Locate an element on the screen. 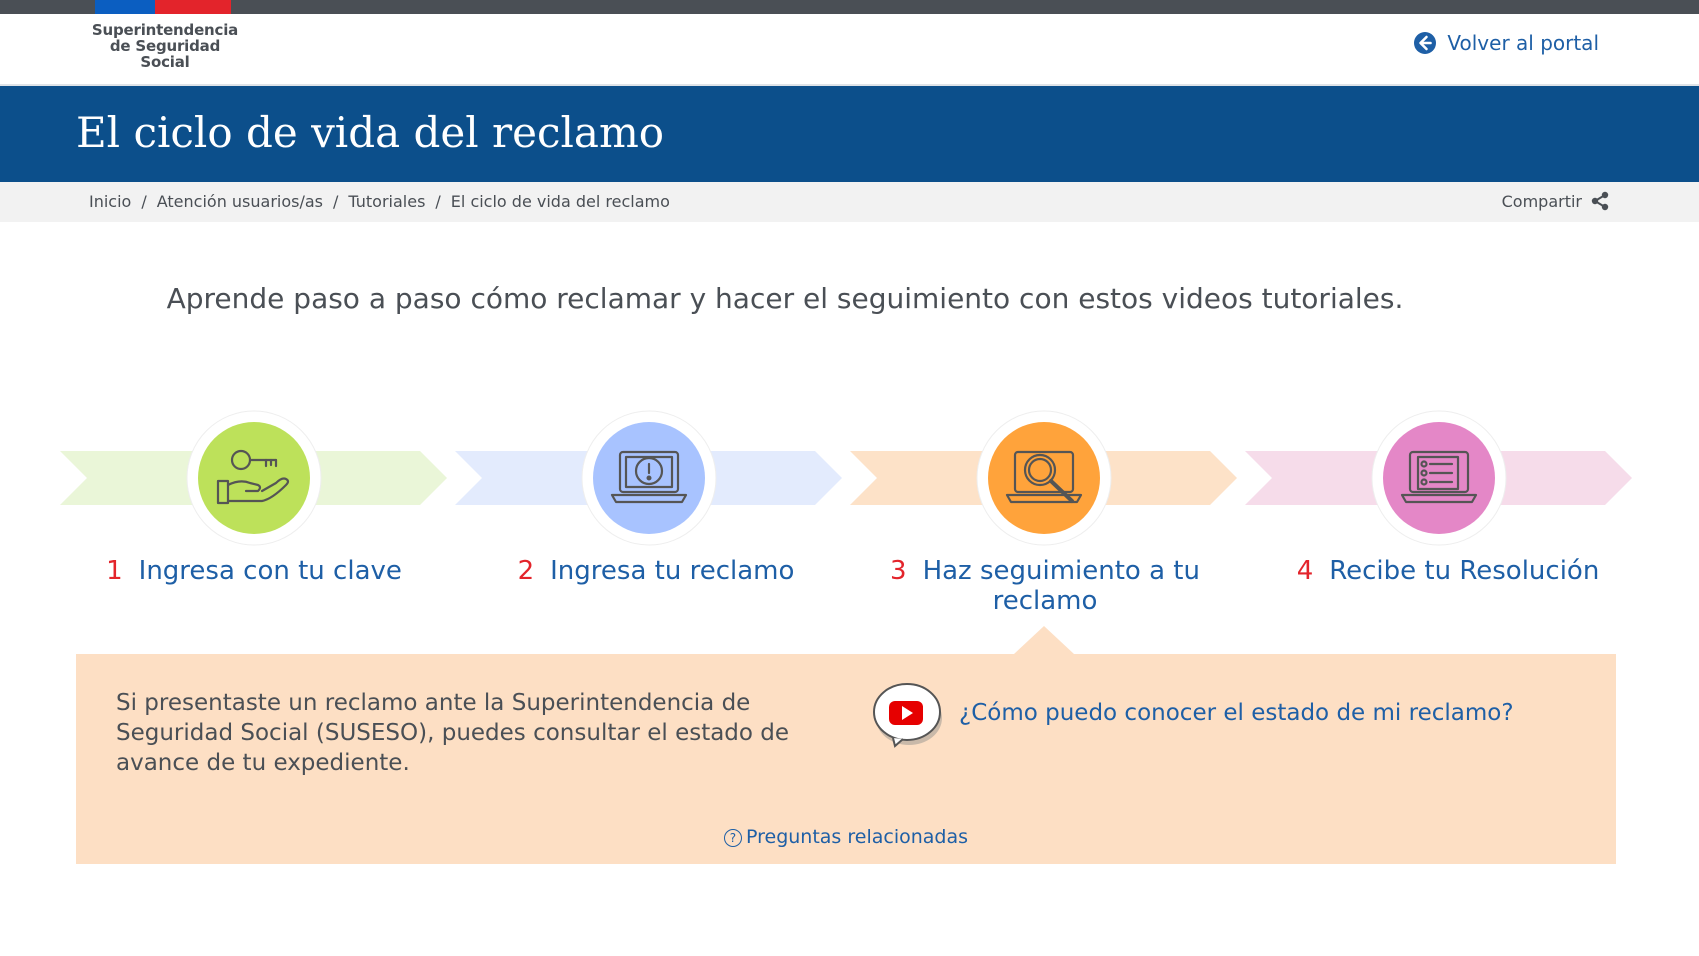  step-2-label: Ingresa tu reclamo is located at coordinates (672, 571).